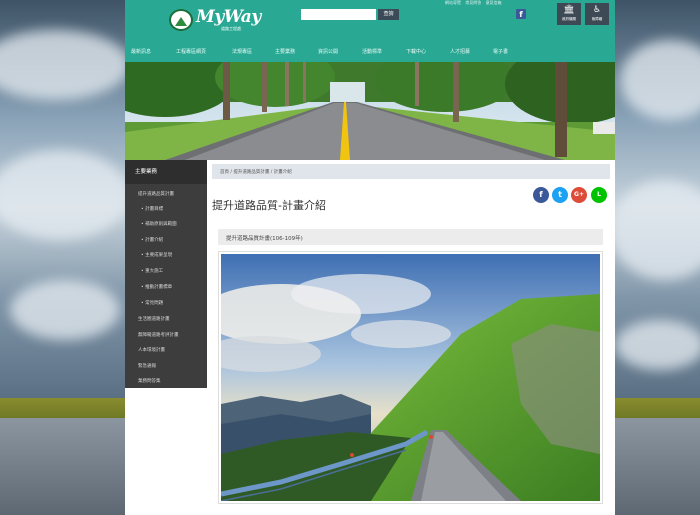  Describe the element at coordinates (411, 171) in the screenshot. I see `breadcrumb: 首頁 / 提升道路品質計畫 / 計畫介紹` at that location.